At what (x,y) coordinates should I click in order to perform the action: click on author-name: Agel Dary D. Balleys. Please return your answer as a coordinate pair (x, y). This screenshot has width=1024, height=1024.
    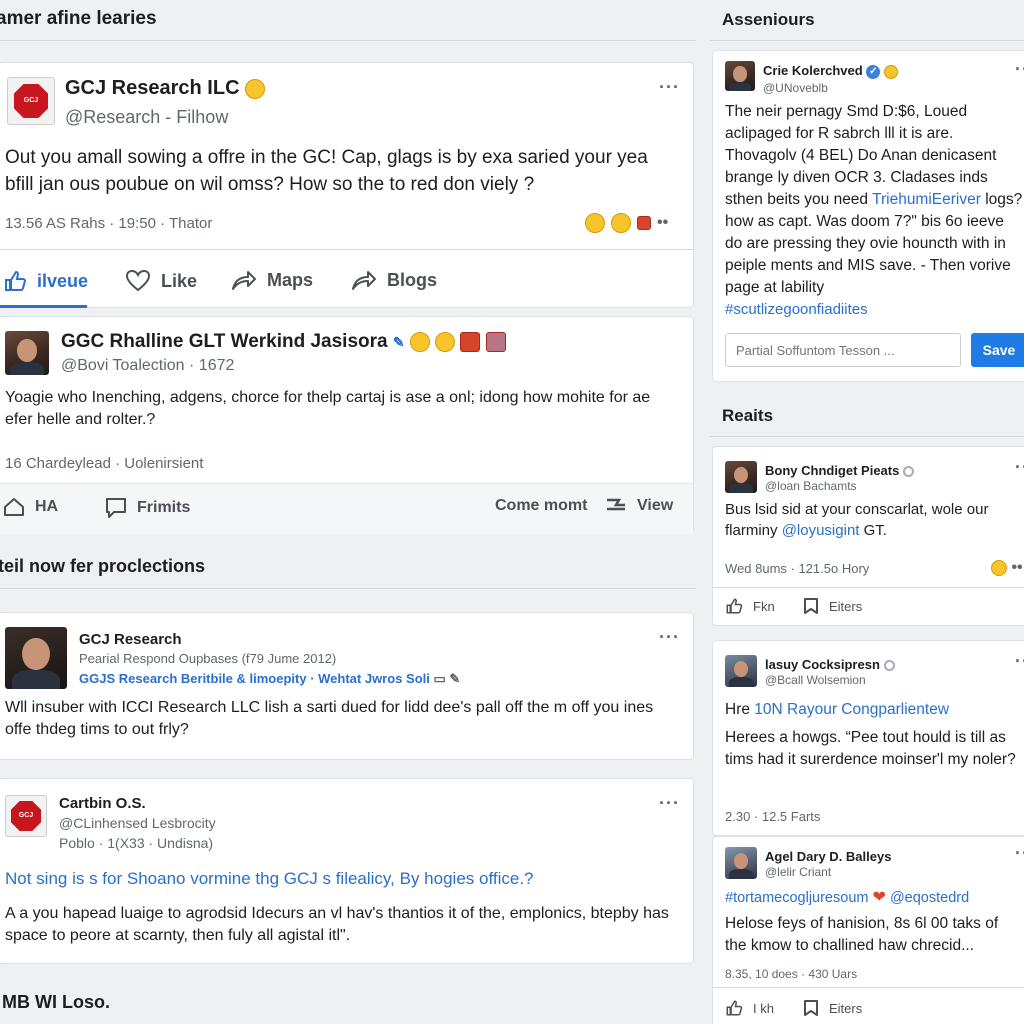
    Looking at the image, I should click on (828, 856).